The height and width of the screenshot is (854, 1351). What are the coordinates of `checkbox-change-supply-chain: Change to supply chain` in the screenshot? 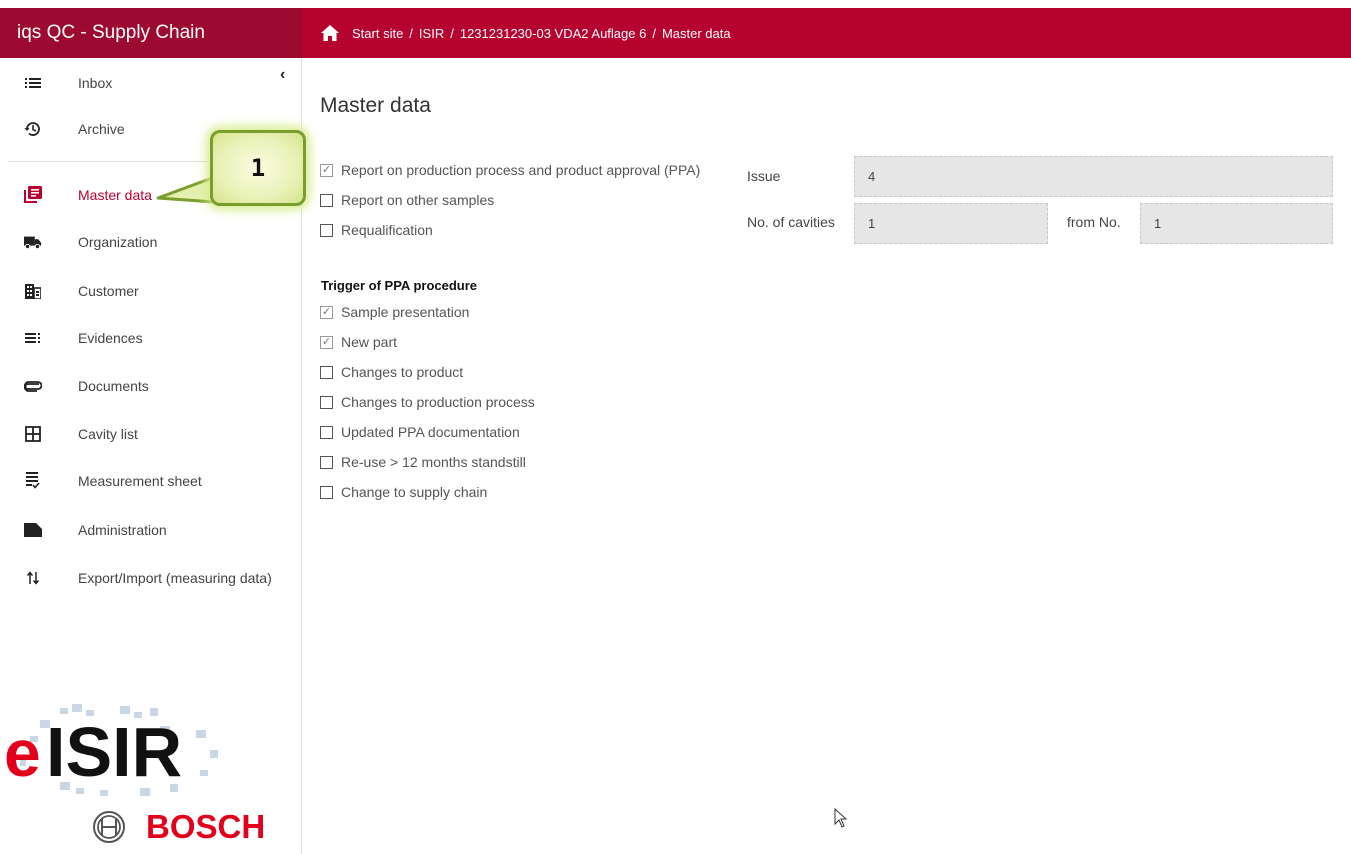 It's located at (403, 492).